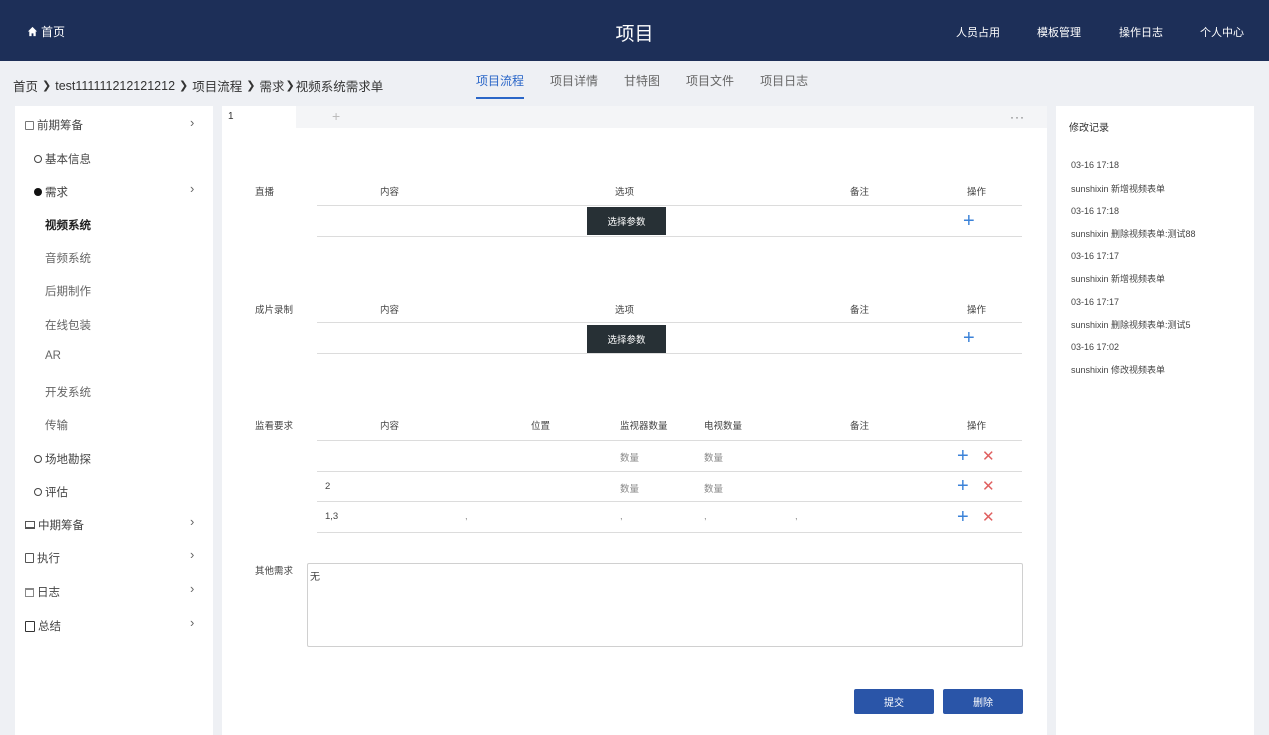  I want to click on calendar-icon, so click(29, 592).